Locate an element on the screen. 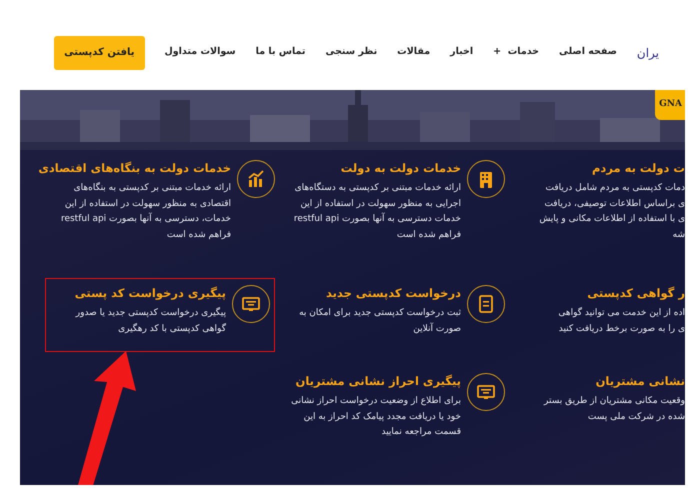  service-description: خود یا دریافت مجدد پیامک کد احراز به این is located at coordinates (381, 417).